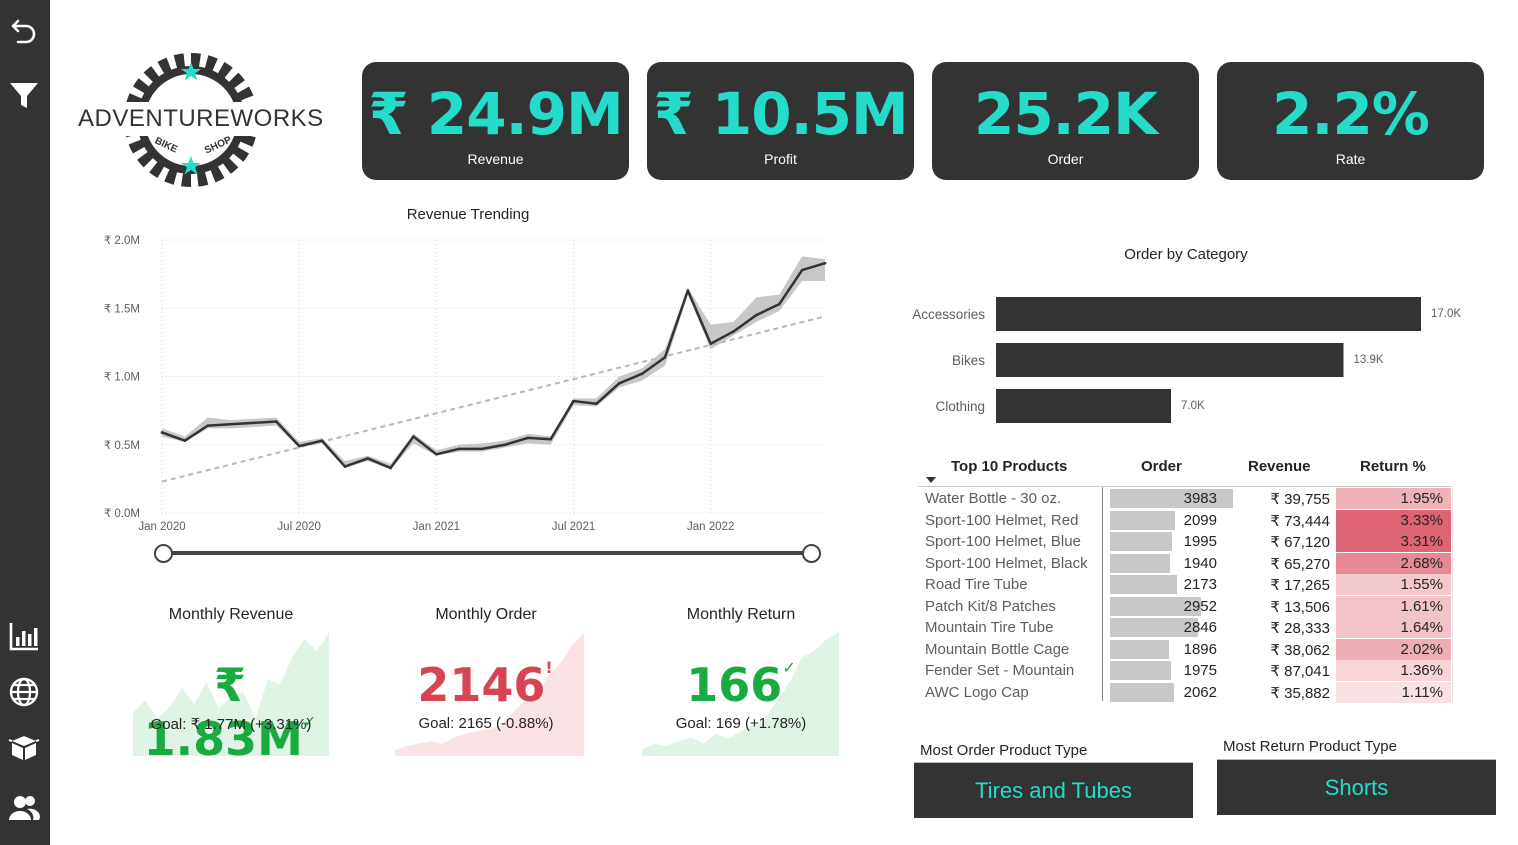  What do you see at coordinates (989, 627) in the screenshot?
I see `product-name: Mountain Tire Tube` at bounding box center [989, 627].